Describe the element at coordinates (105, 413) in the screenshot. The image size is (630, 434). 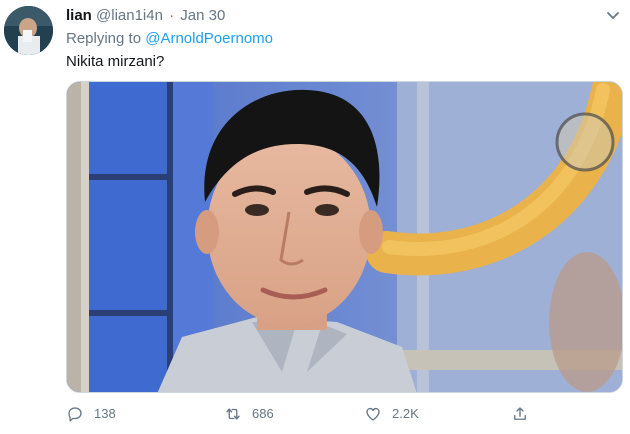
I see `reply-count: 138` at that location.